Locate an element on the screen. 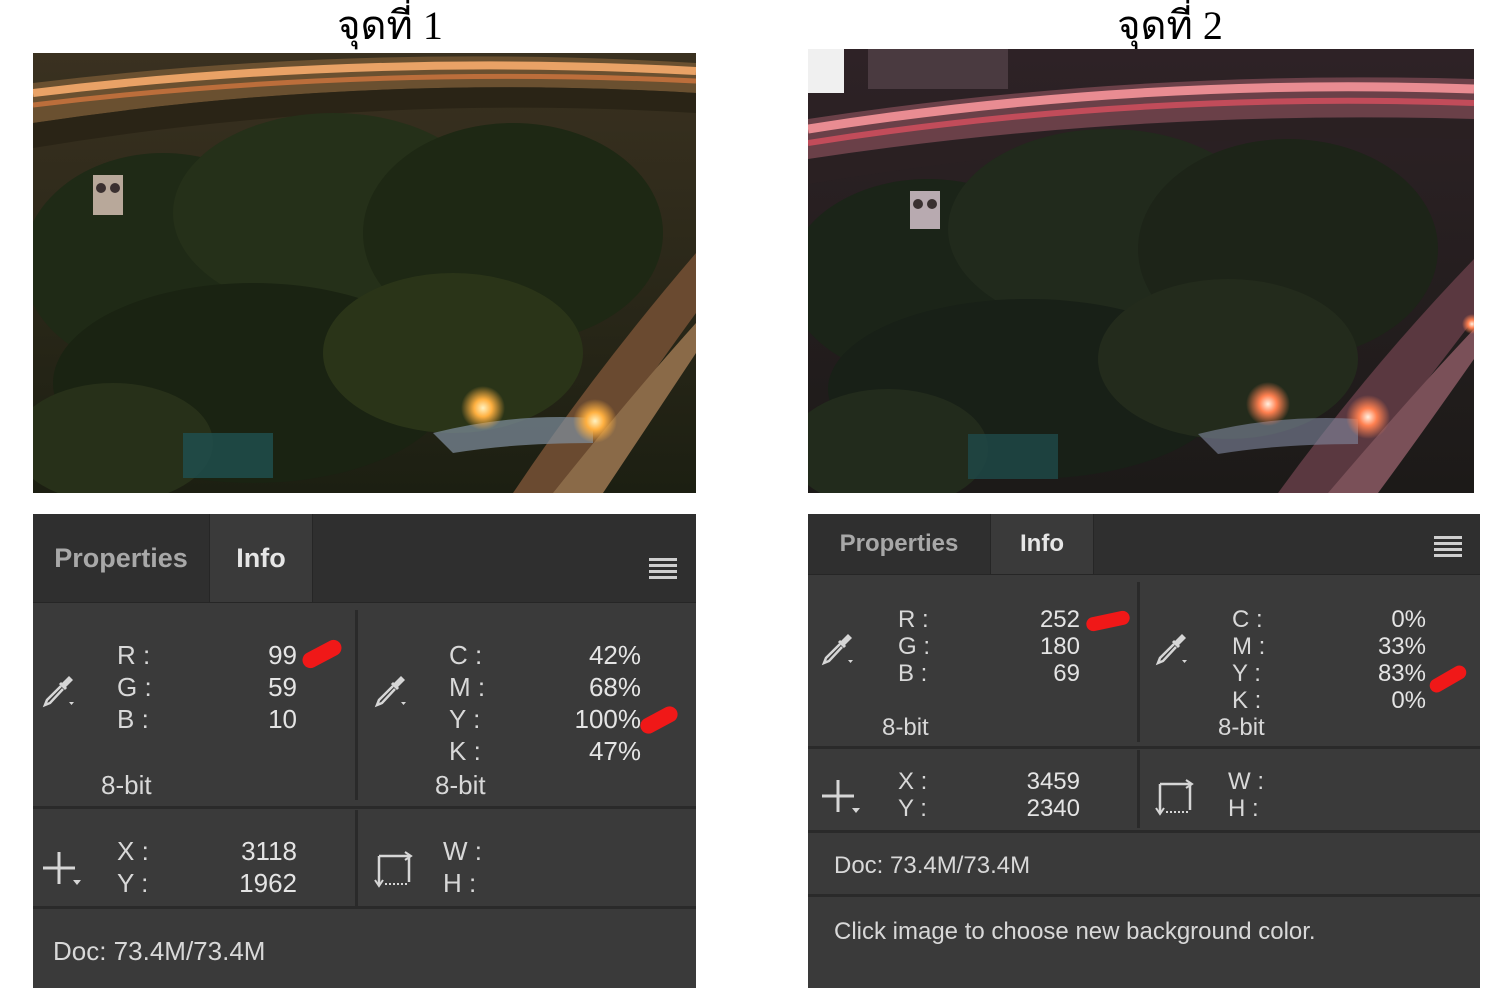 This screenshot has height=988, width=1500. value-m: 68% is located at coordinates (614, 687).